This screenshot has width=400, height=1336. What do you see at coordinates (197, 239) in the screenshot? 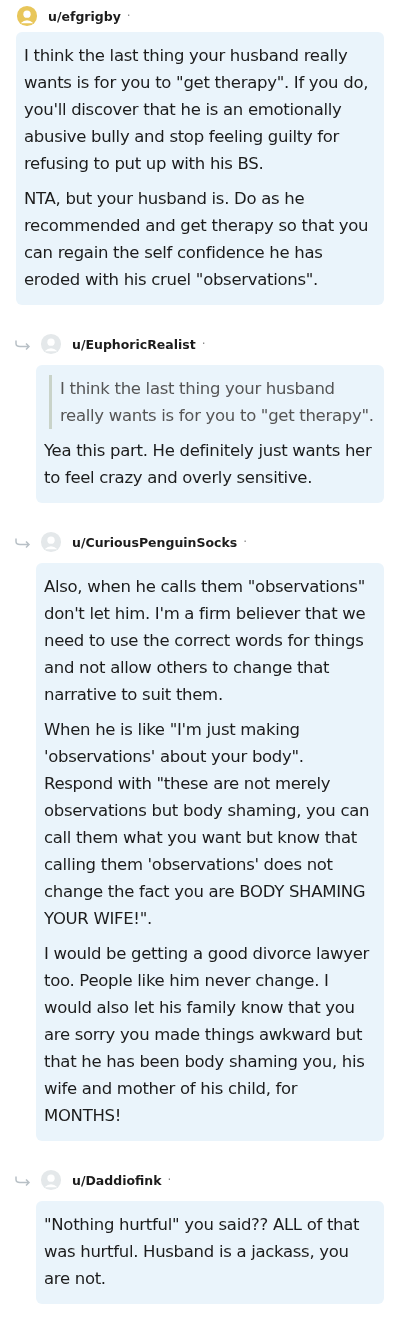
I see `comment-text: NTA, but your husband is. Do as he recommended and get therapy so that you can regain the self confidence he has eroded with his cruel "observations".` at bounding box center [197, 239].